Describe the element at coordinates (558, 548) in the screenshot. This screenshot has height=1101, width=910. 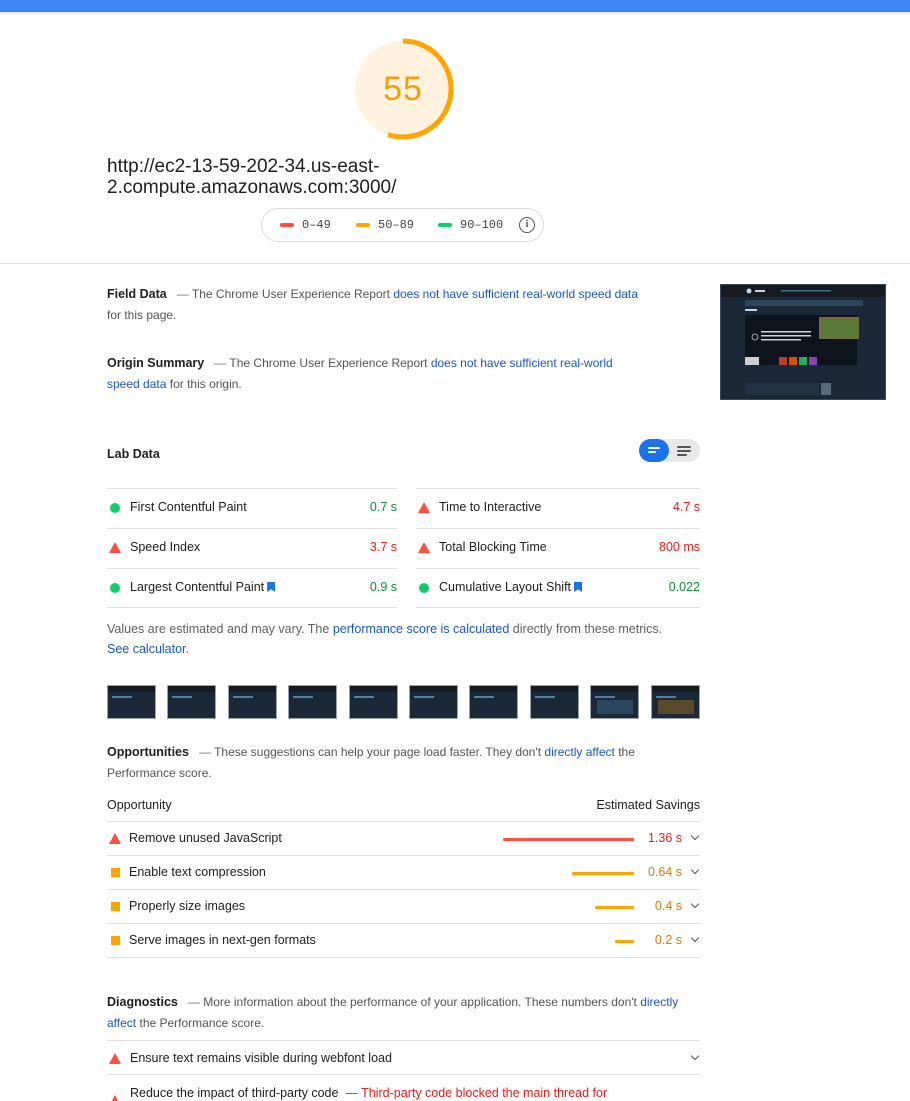
I see `metric-total-blocking-time: Total Blocking Time 800 ms` at that location.